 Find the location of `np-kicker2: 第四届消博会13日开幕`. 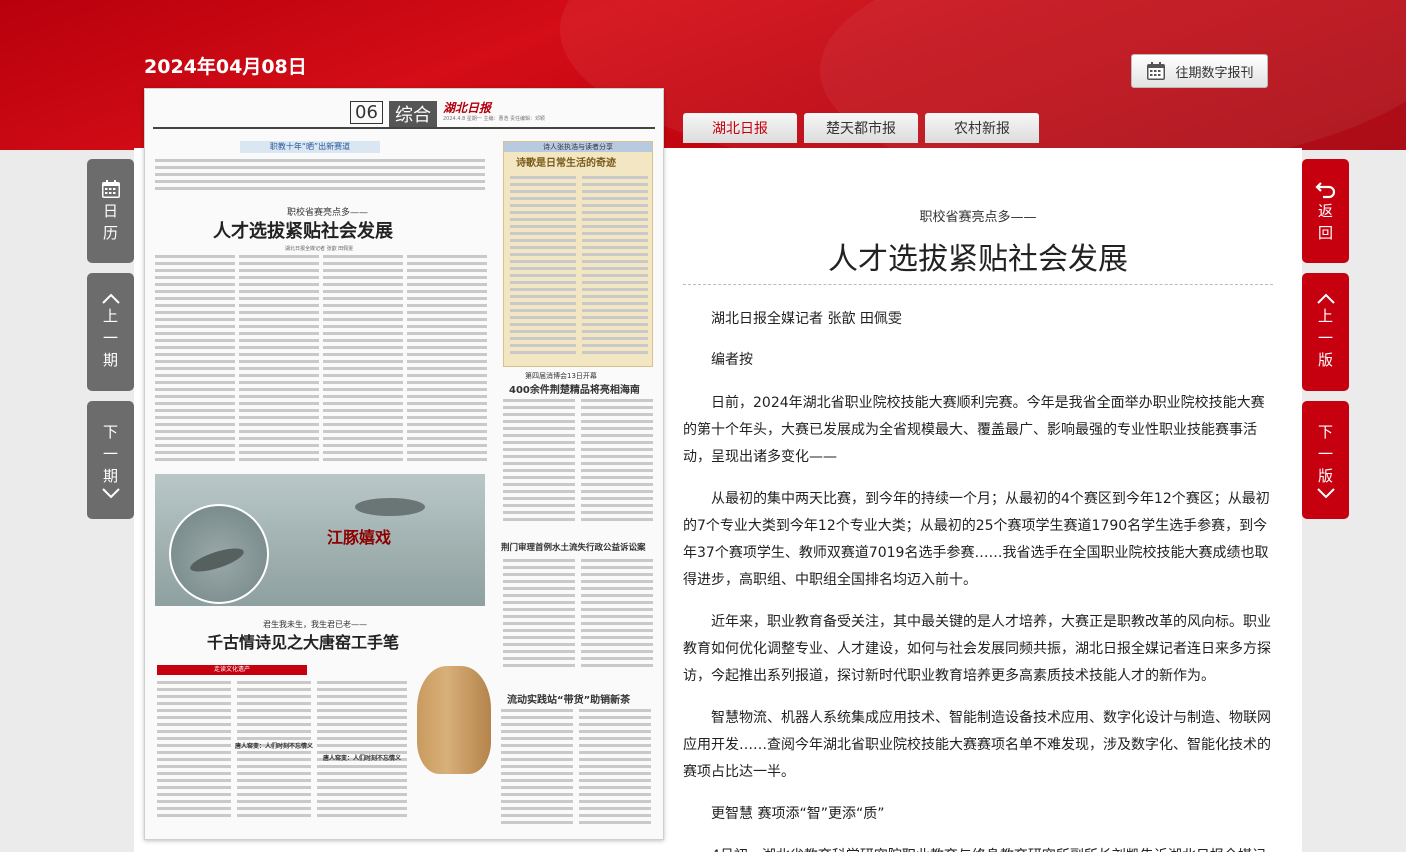

np-kicker2: 第四届消博会13日开幕 is located at coordinates (561, 376).